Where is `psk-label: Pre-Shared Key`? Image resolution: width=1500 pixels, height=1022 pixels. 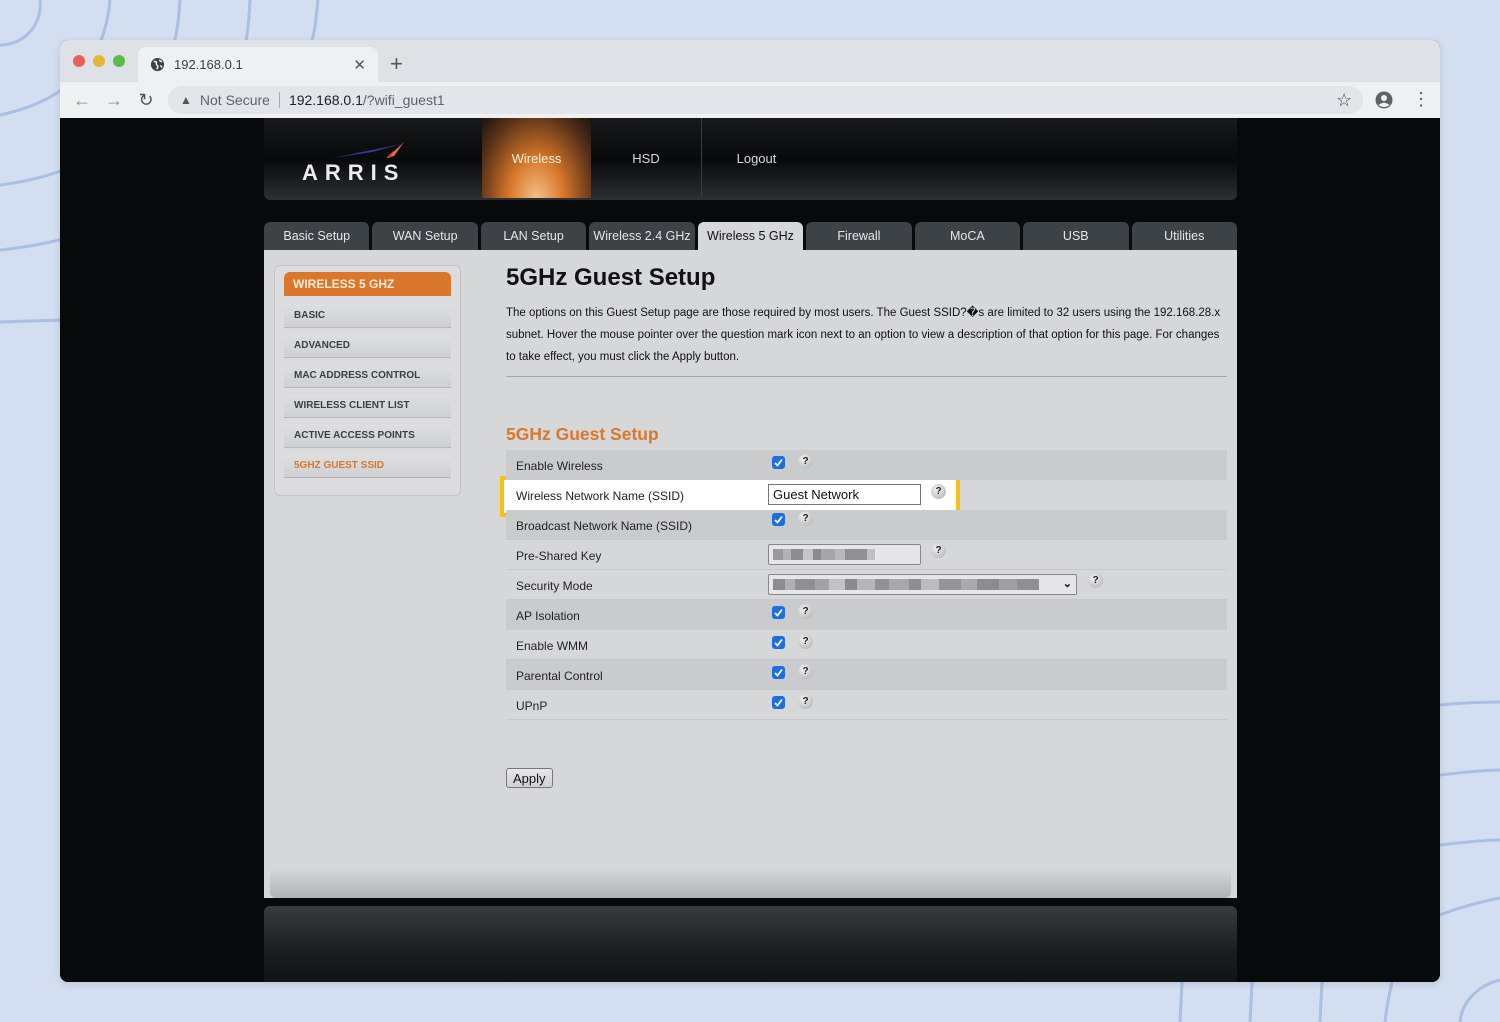
psk-label: Pre-Shared Key is located at coordinates (559, 556).